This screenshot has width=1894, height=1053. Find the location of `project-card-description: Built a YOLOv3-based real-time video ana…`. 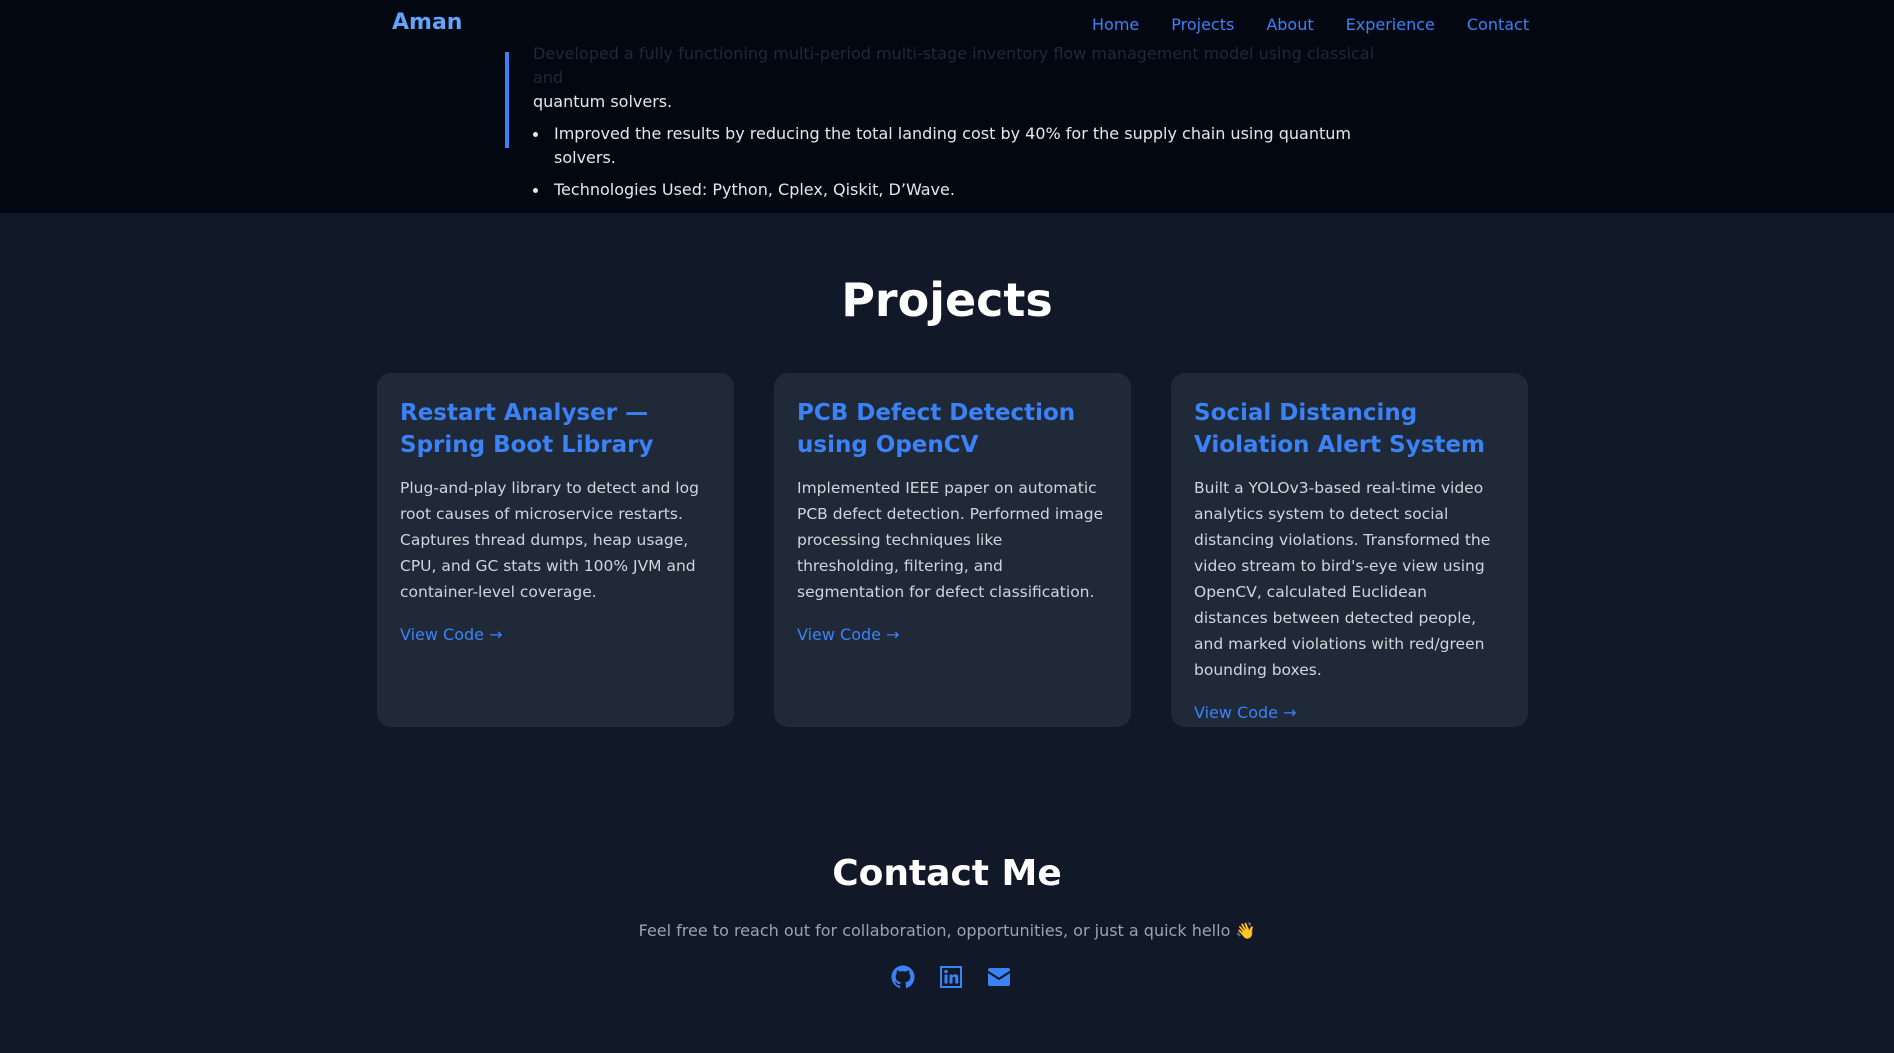

project-card-description: Built a YOLOv3-based real-time video ana… is located at coordinates (1342, 579).